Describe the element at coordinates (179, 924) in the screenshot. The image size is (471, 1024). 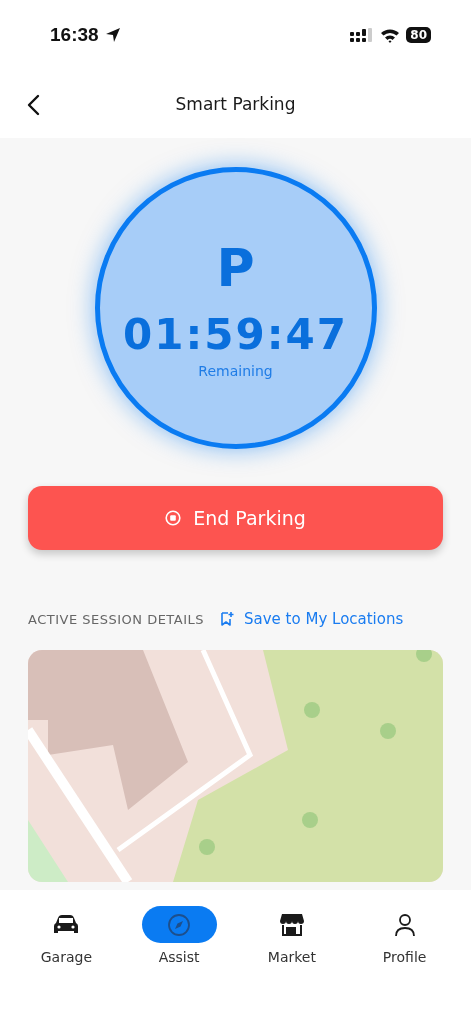
I see `compass-icon` at that location.